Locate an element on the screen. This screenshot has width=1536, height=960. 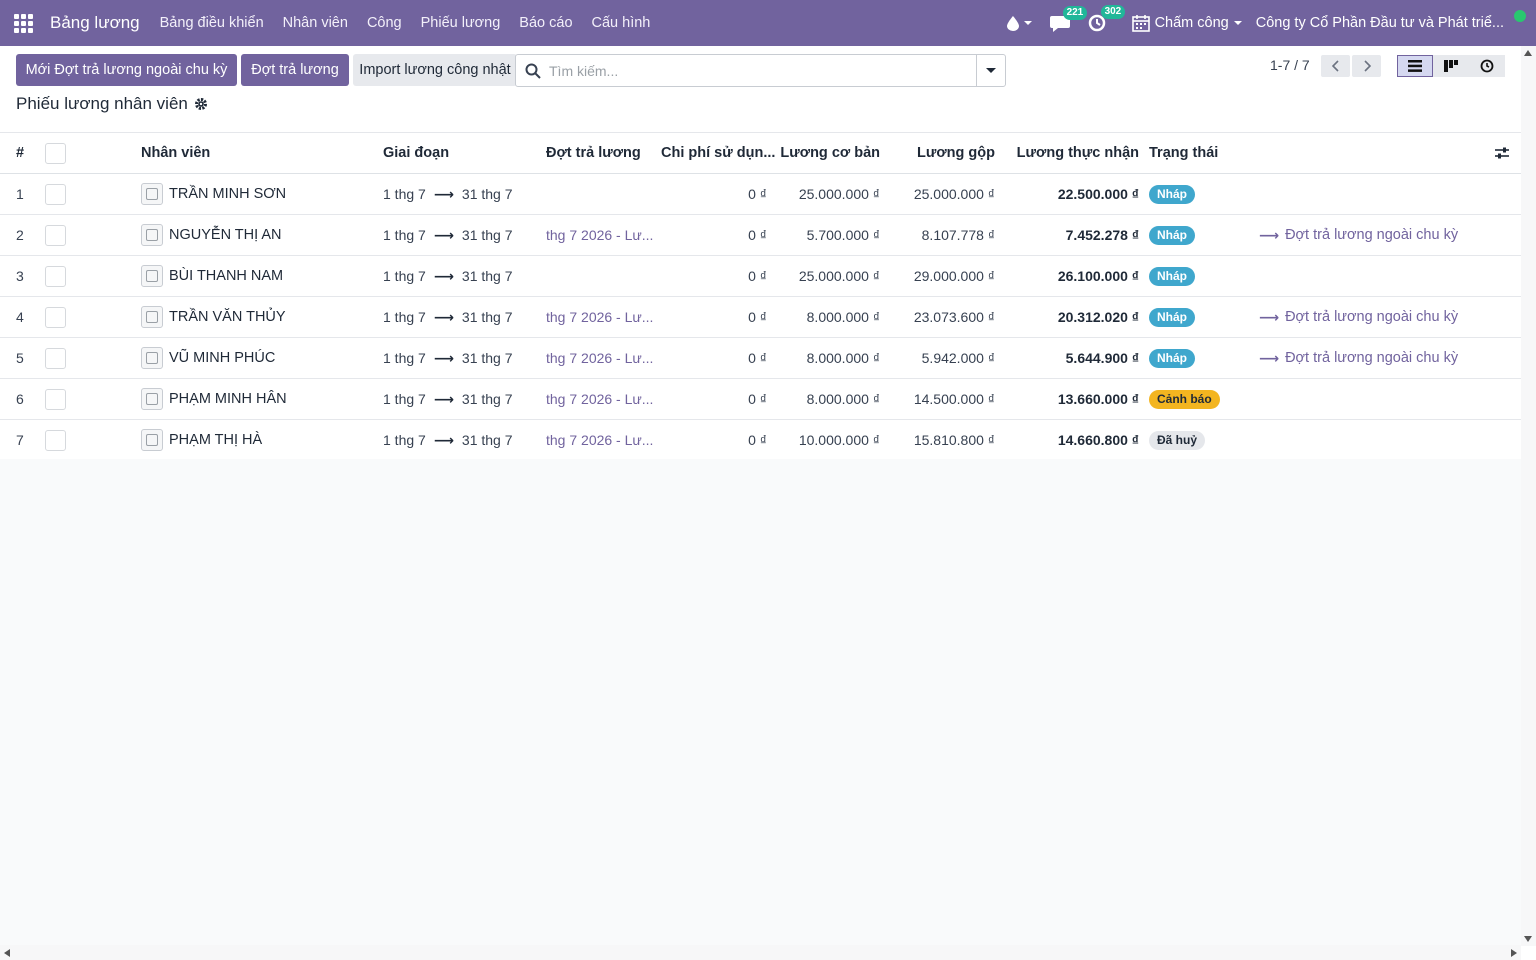
kanban-view-button is located at coordinates (1451, 66).